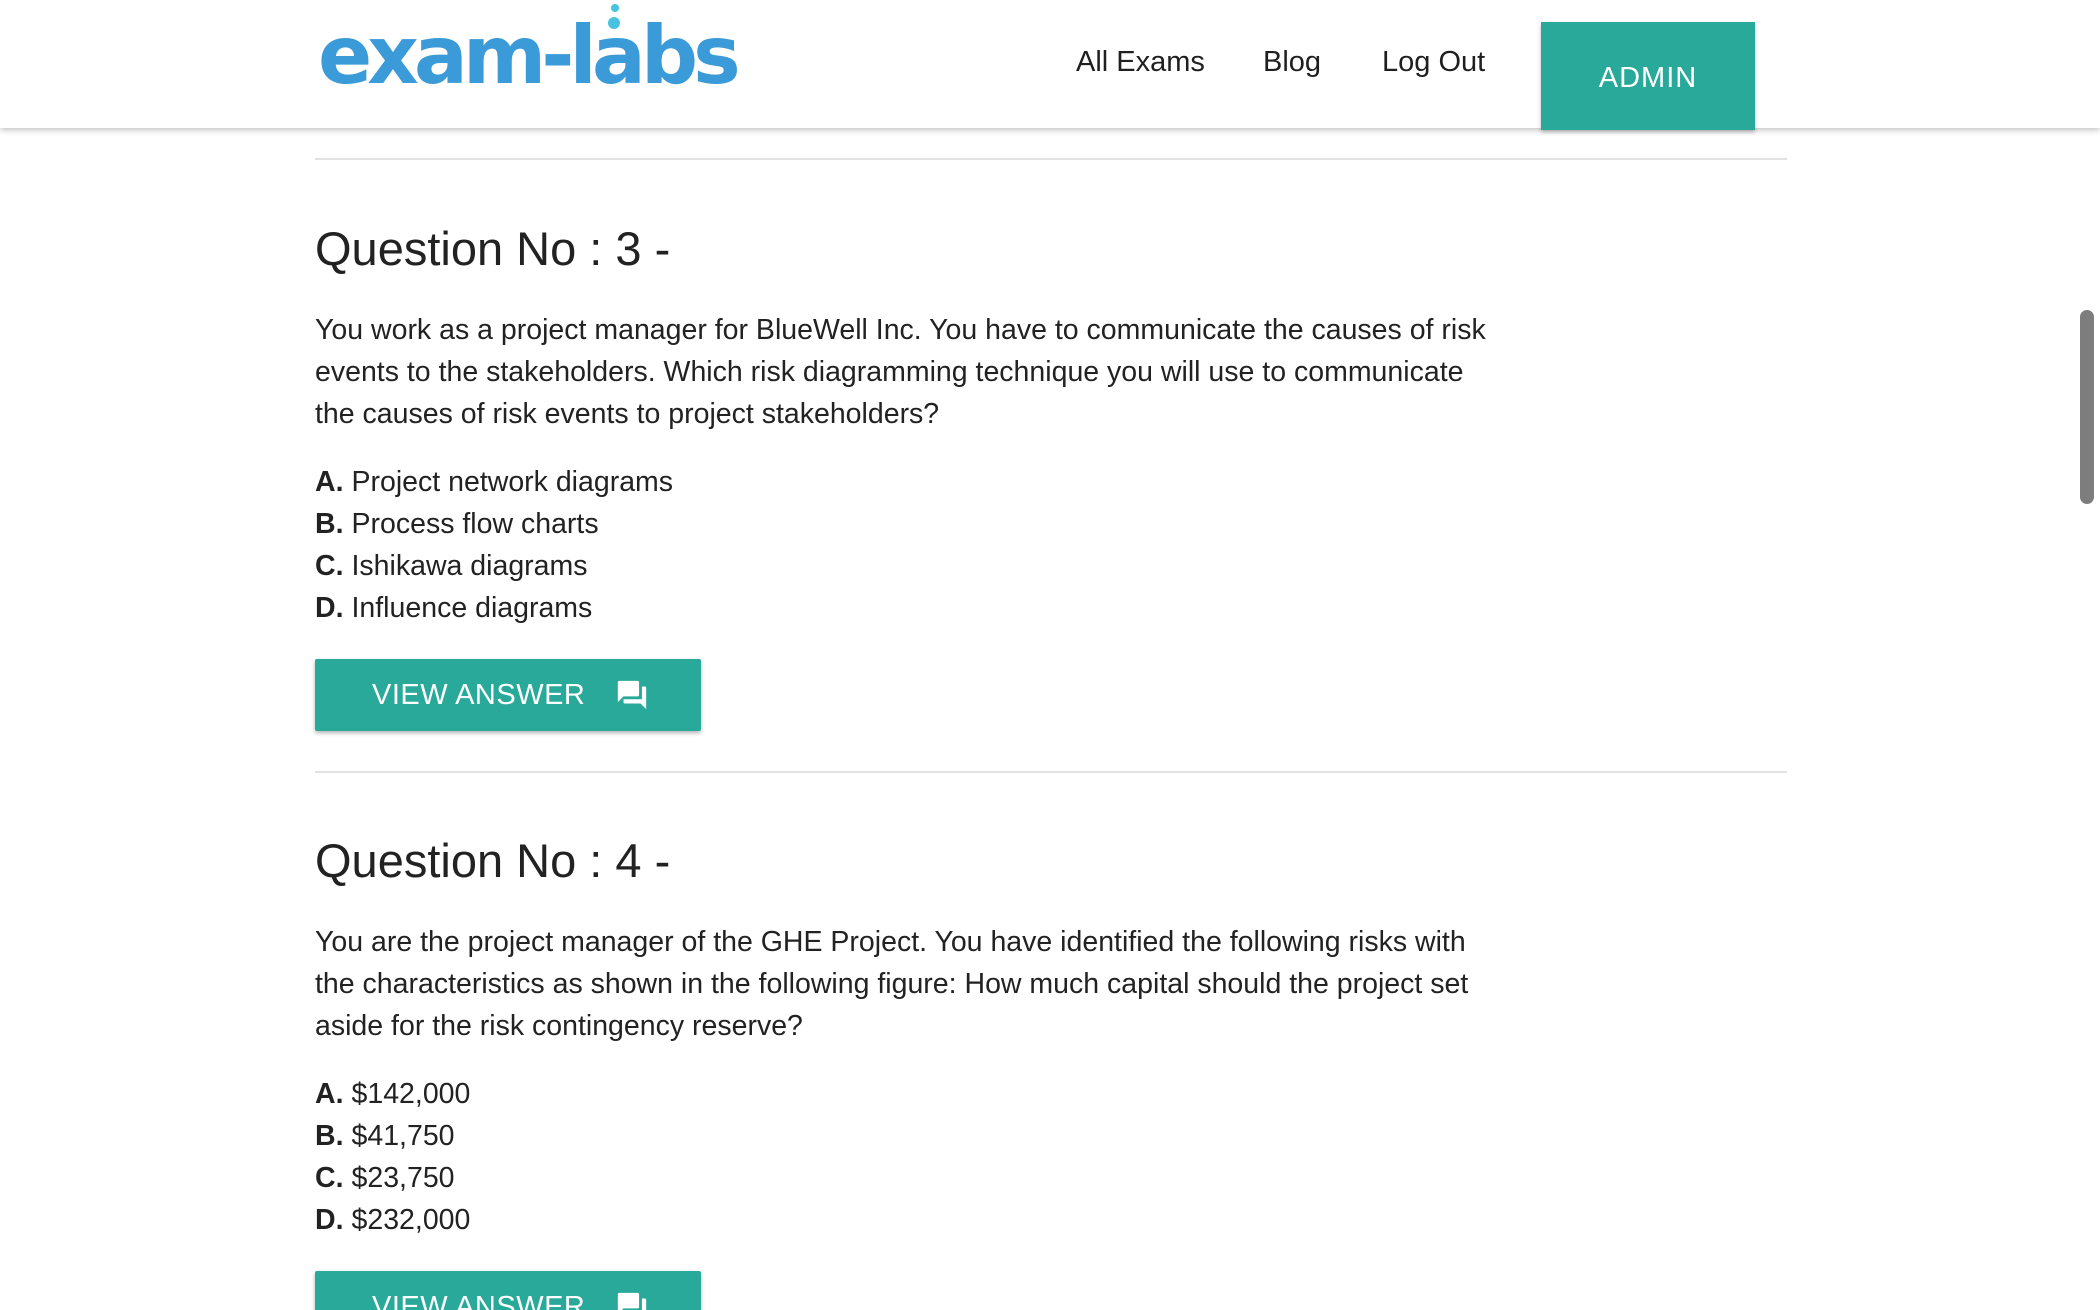  I want to click on nav-blog: Blog, so click(1292, 62).